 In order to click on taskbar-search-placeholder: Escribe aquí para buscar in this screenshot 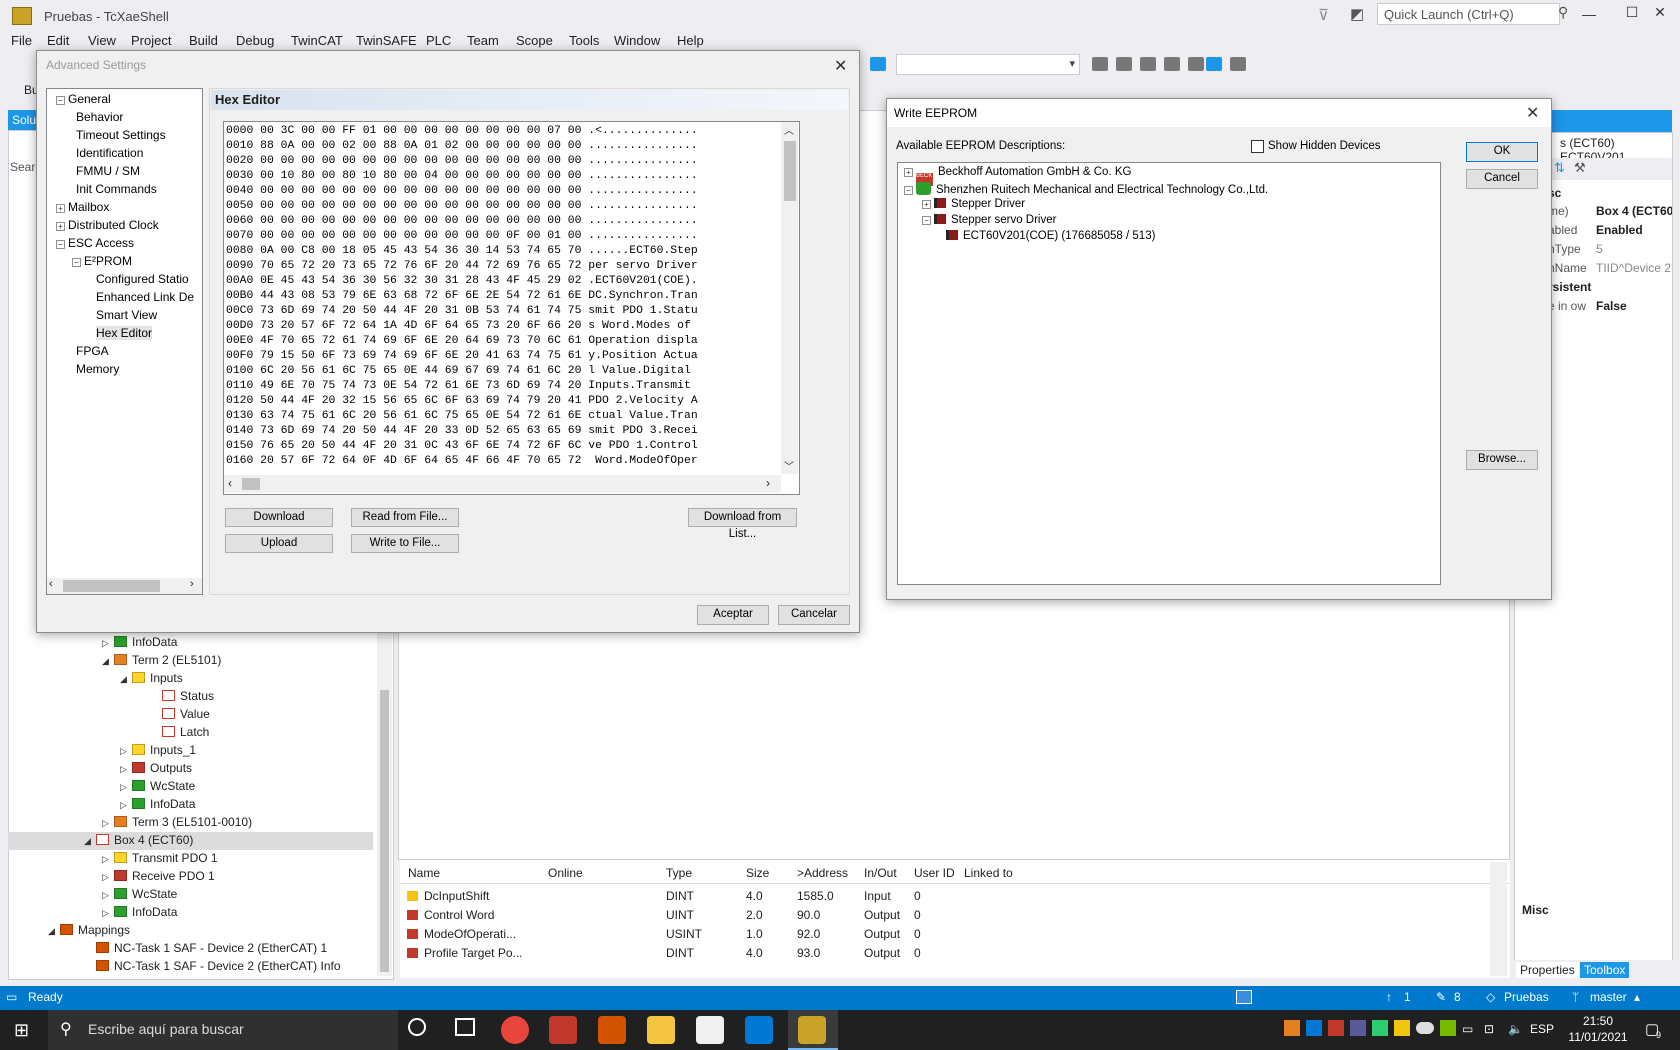, I will do `click(166, 1029)`.